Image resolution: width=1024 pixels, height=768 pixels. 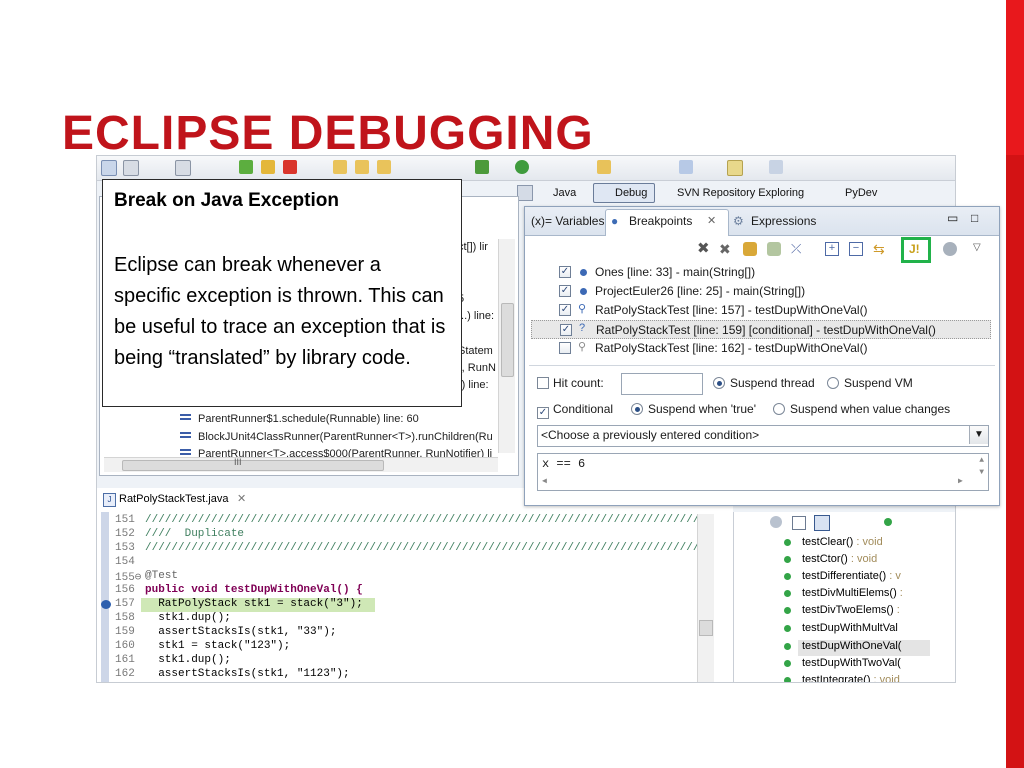 What do you see at coordinates (841, 628) in the screenshot?
I see `outline-item: testDupWithMultVal` at bounding box center [841, 628].